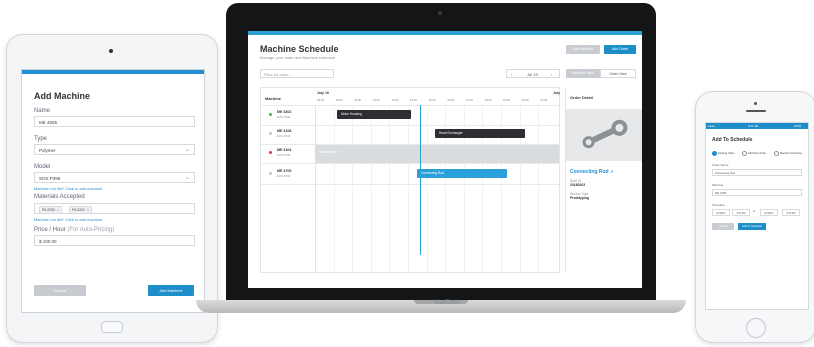 This screenshot has height=347, width=814. What do you see at coordinates (525, 100) in the screenshot?
I see `hour-label: 20:00` at bounding box center [525, 100].